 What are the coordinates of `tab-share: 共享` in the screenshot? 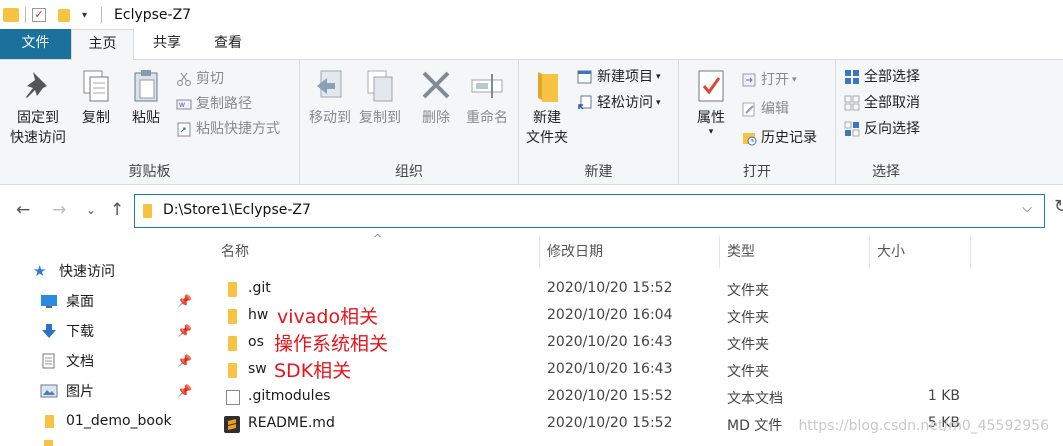 It's located at (165, 44).